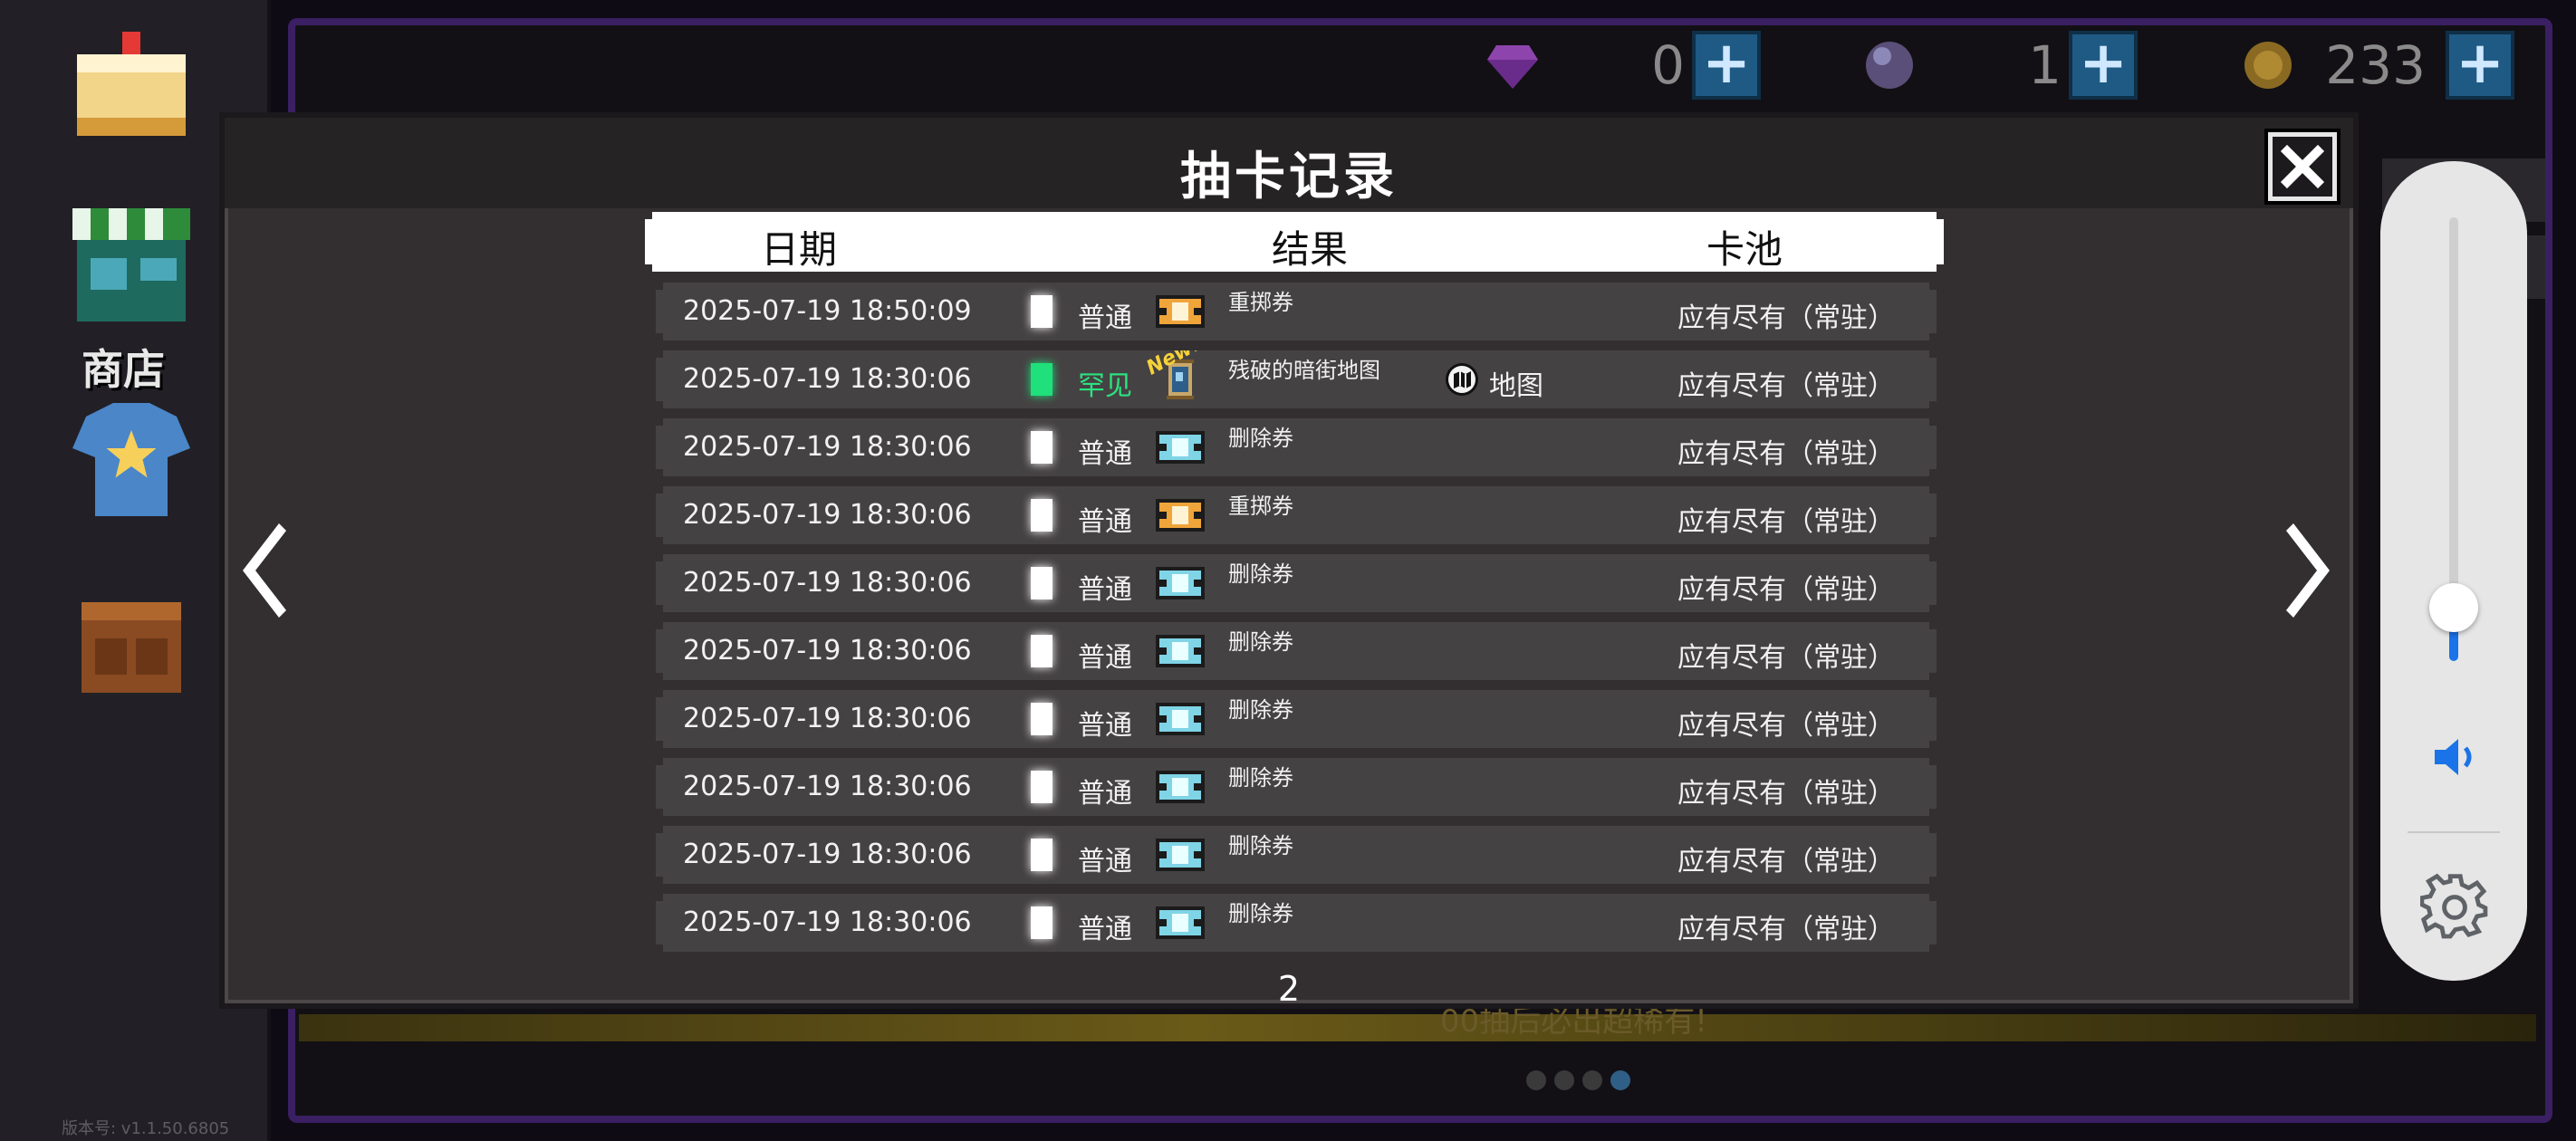 This screenshot has width=2576, height=1141. Describe the element at coordinates (1289, 177) in the screenshot. I see `dialog-title: 抽卡记录` at that location.